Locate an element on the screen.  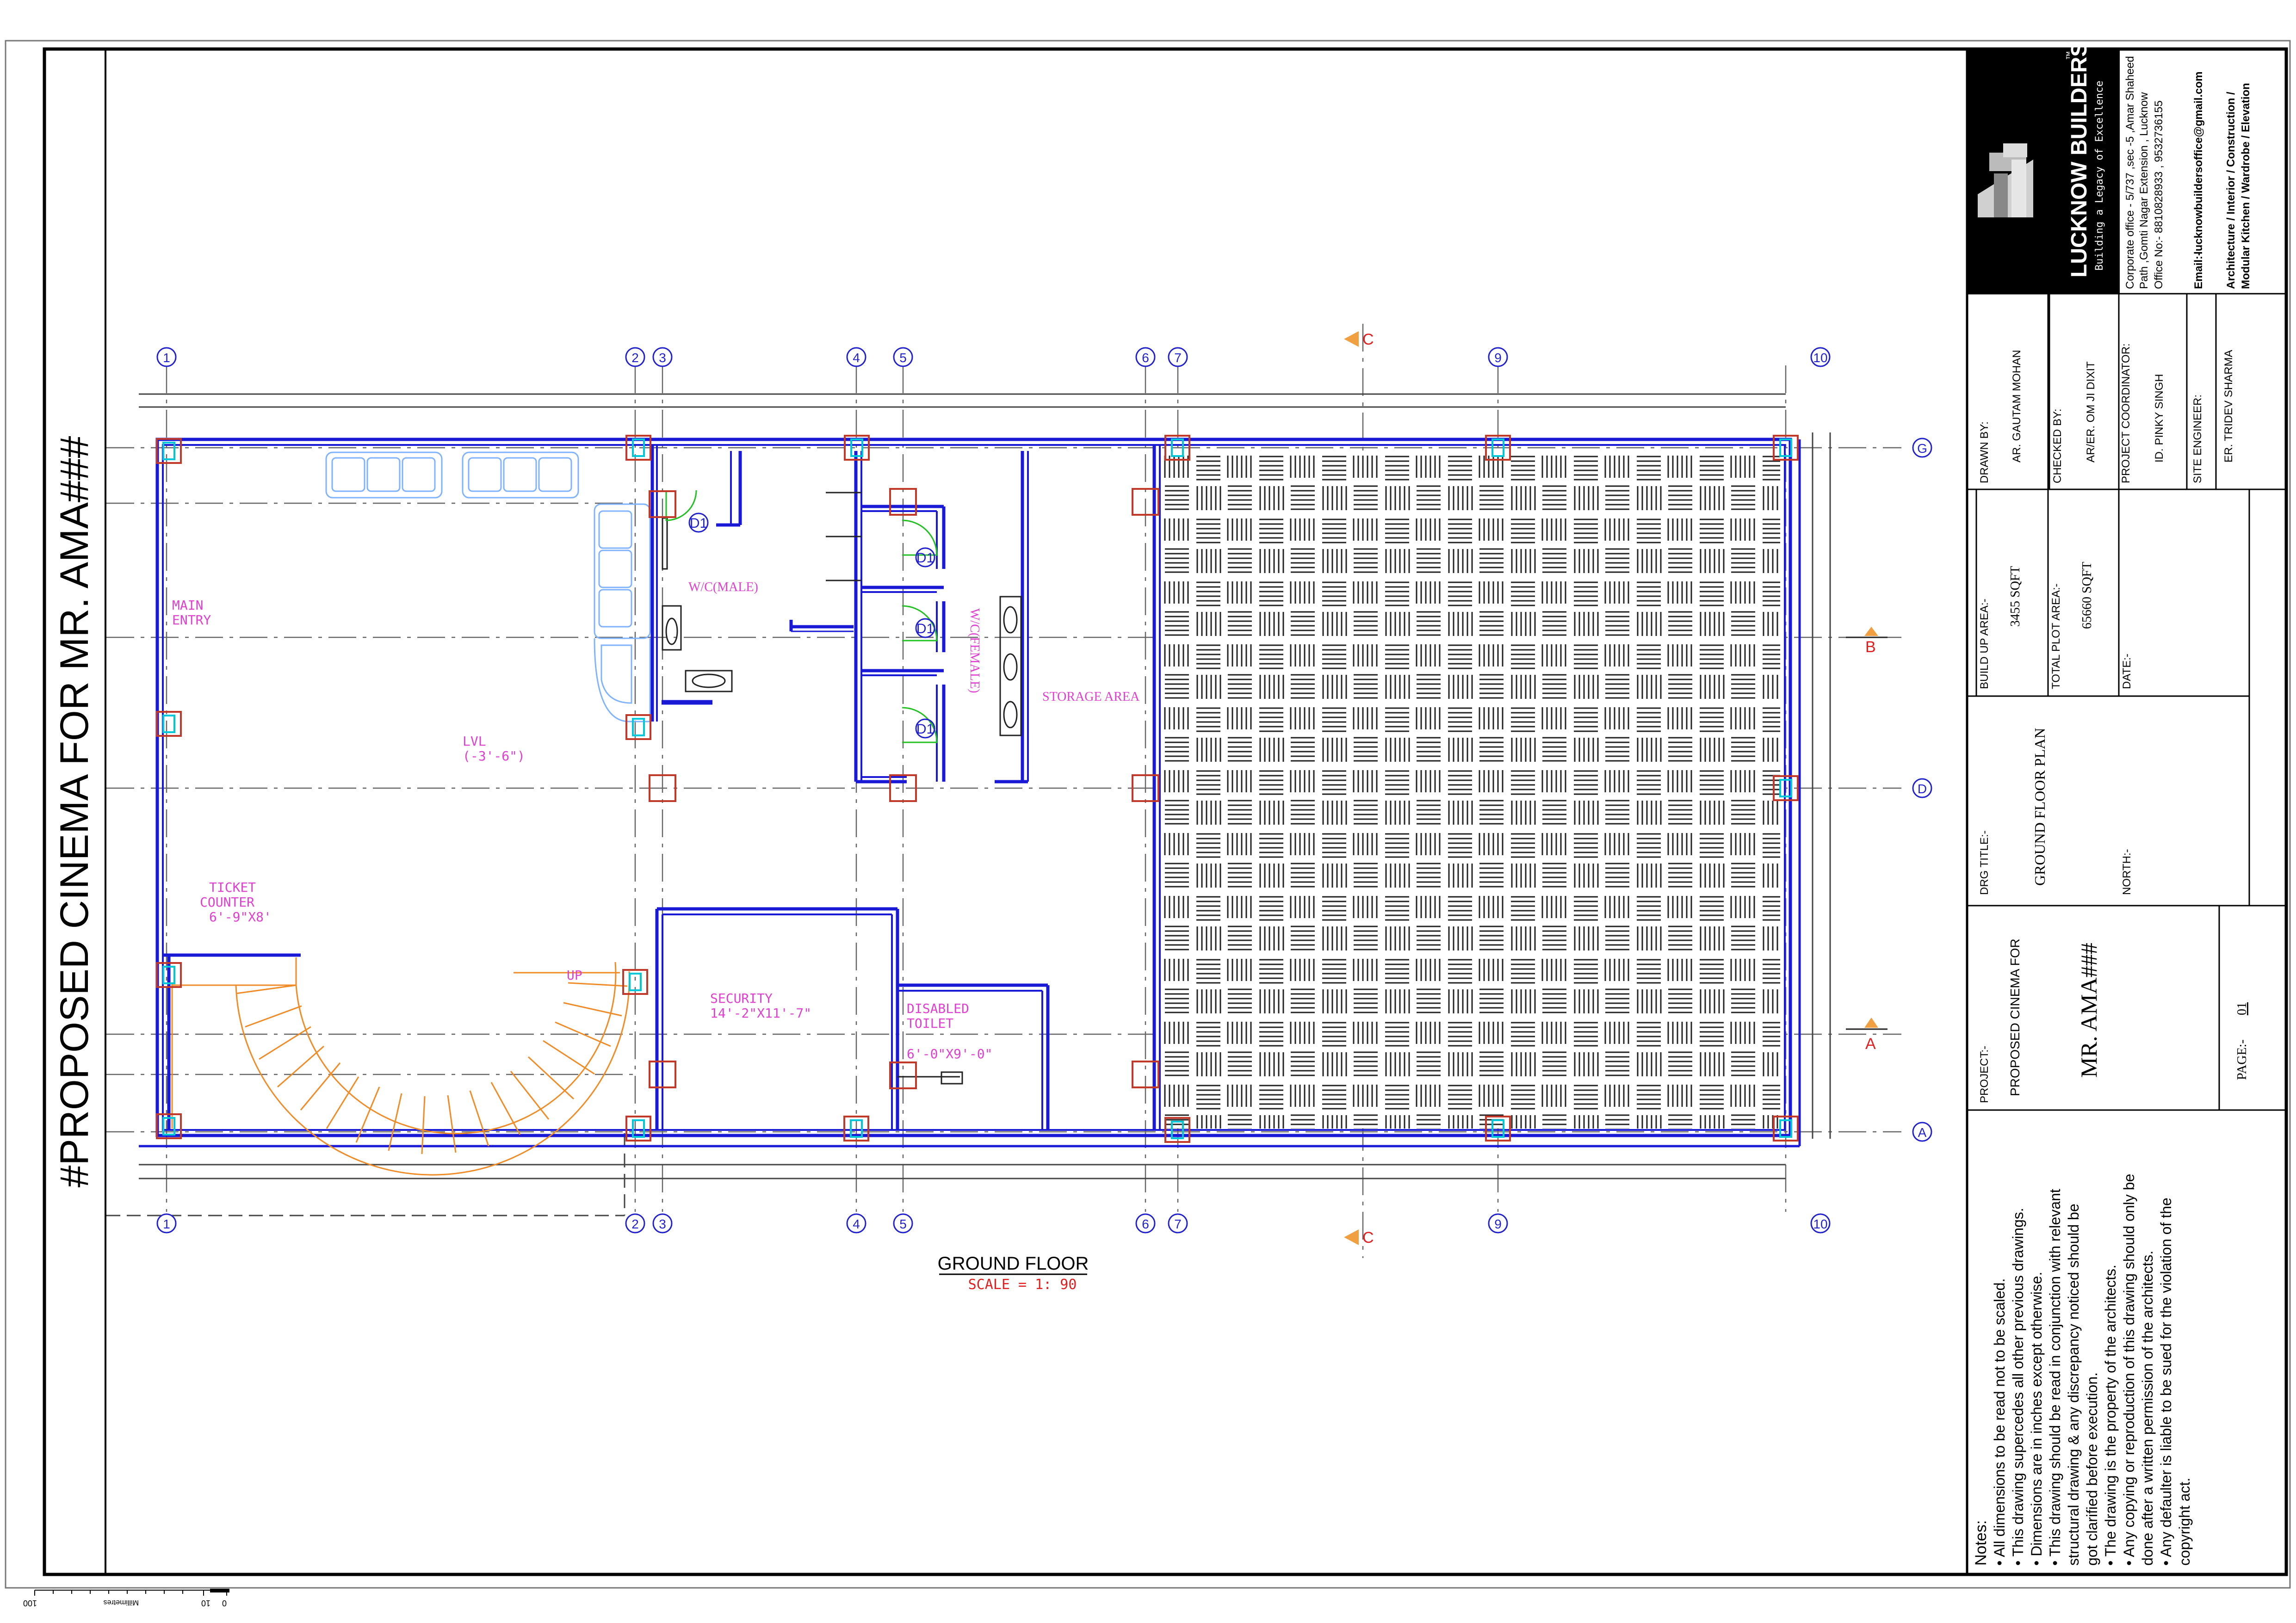
label-lvl: LVL is located at coordinates (475, 741).